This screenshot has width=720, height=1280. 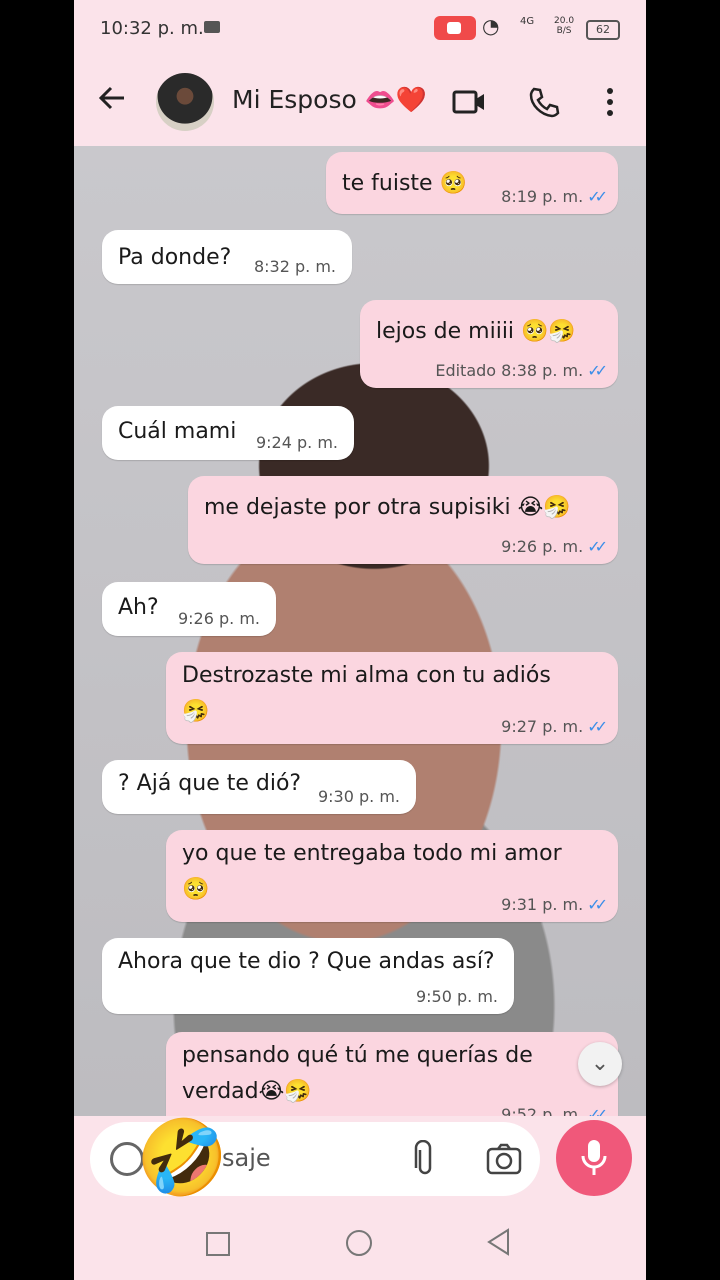 I want to click on message-time: 9:50 p. m., so click(x=456, y=996).